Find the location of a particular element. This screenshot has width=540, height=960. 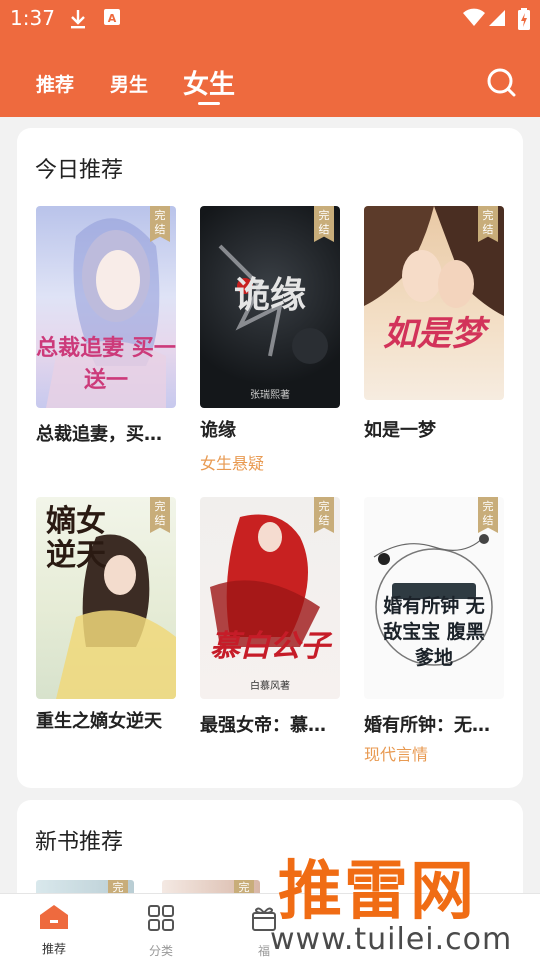

cover-text: 如是梦 is located at coordinates (434, 334).